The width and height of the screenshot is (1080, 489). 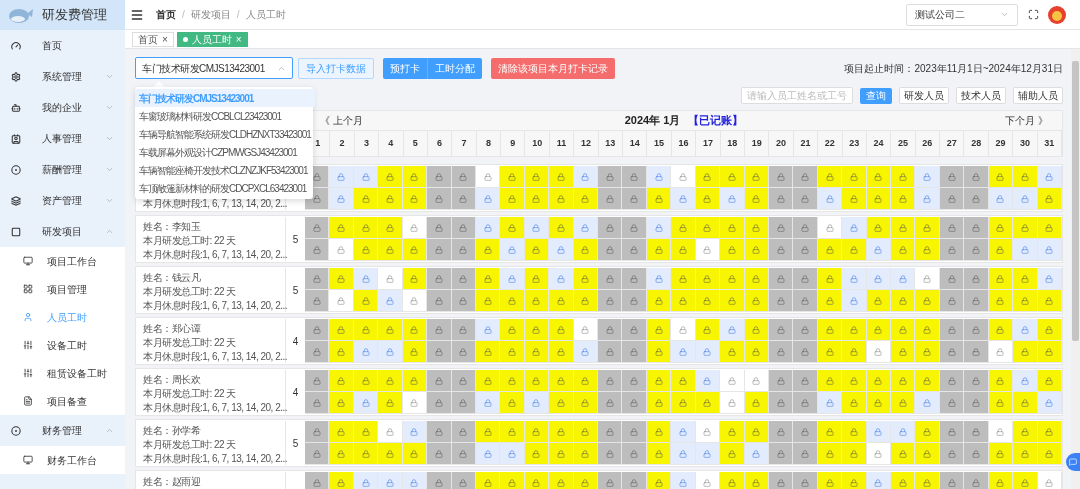 What do you see at coordinates (659, 143) in the screenshot?
I see `day-header: 15` at bounding box center [659, 143].